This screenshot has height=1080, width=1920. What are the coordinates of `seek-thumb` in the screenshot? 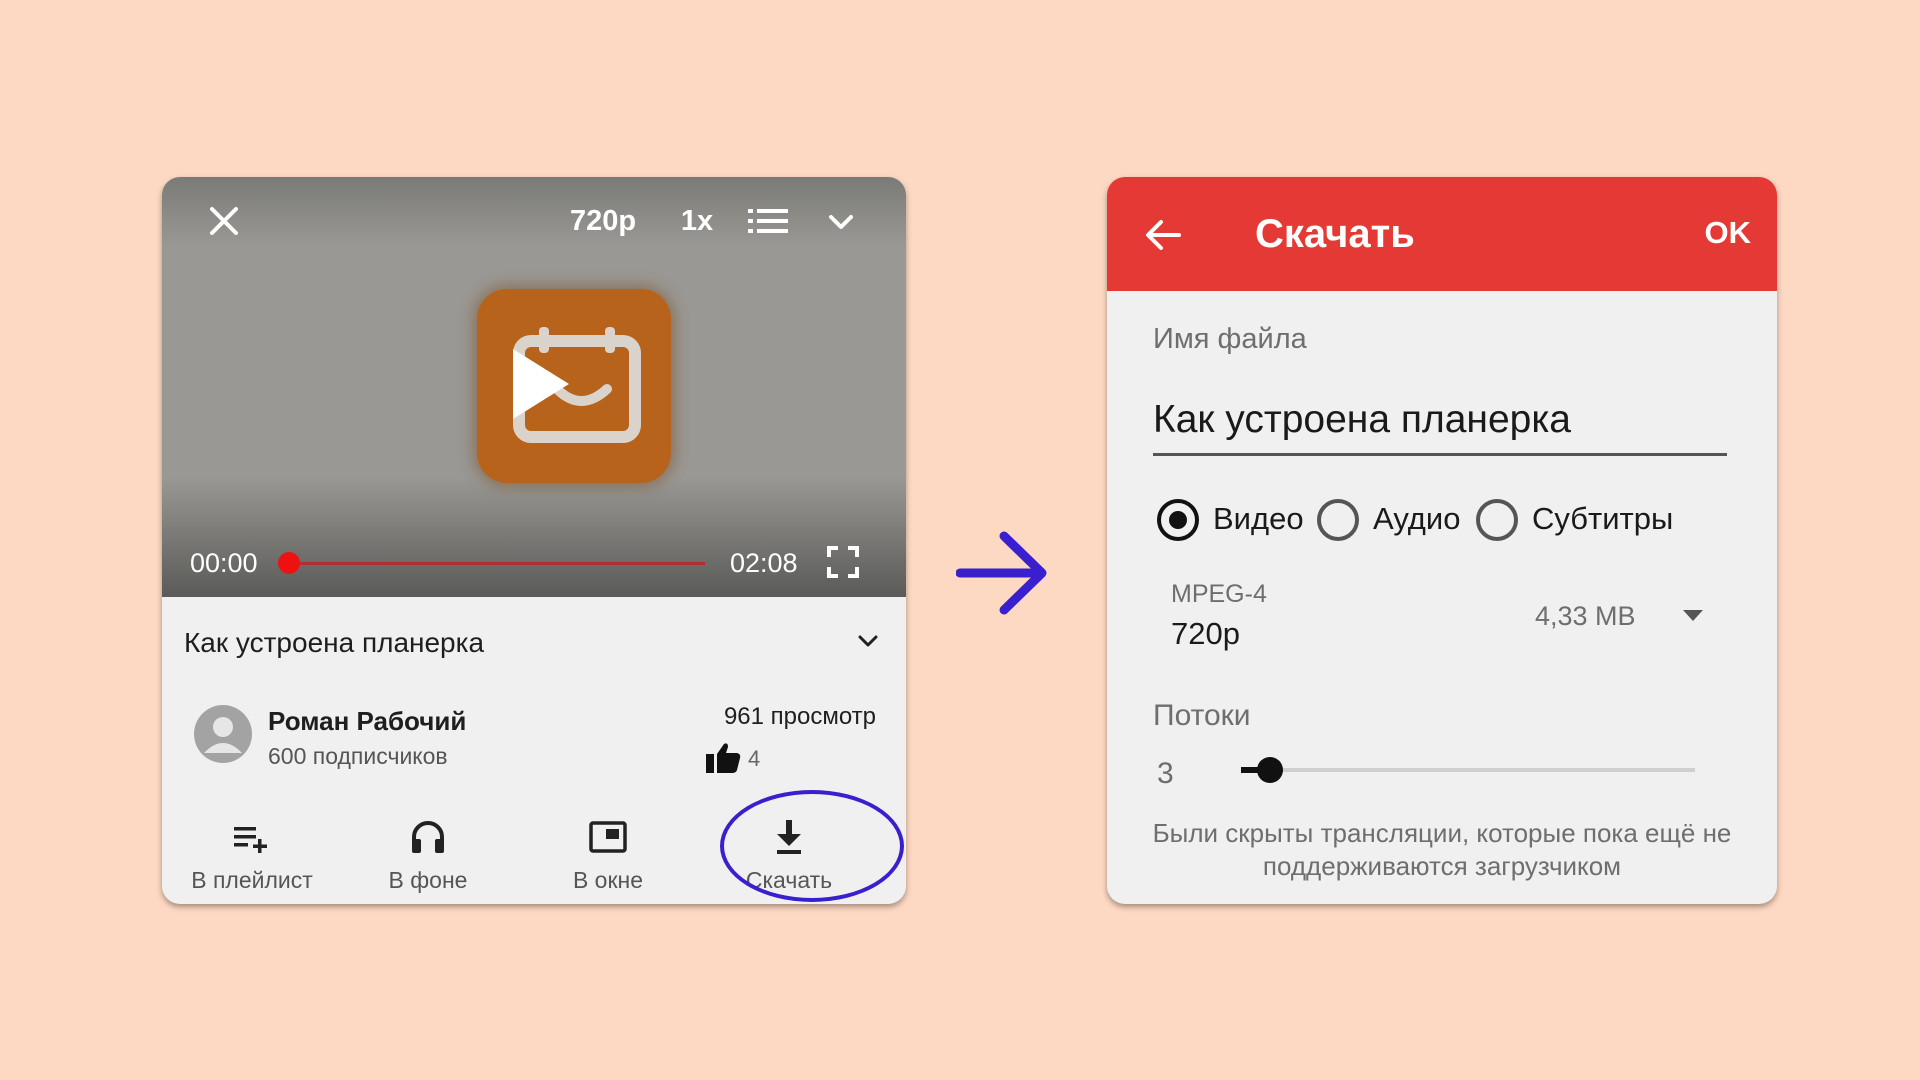 It's located at (289, 563).